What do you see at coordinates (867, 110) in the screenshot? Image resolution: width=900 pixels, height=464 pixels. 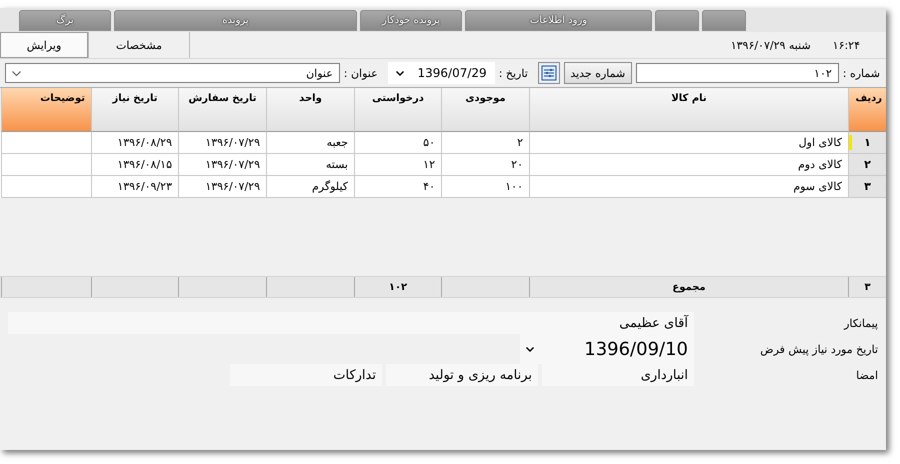 I see `column-header: ردیف` at bounding box center [867, 110].